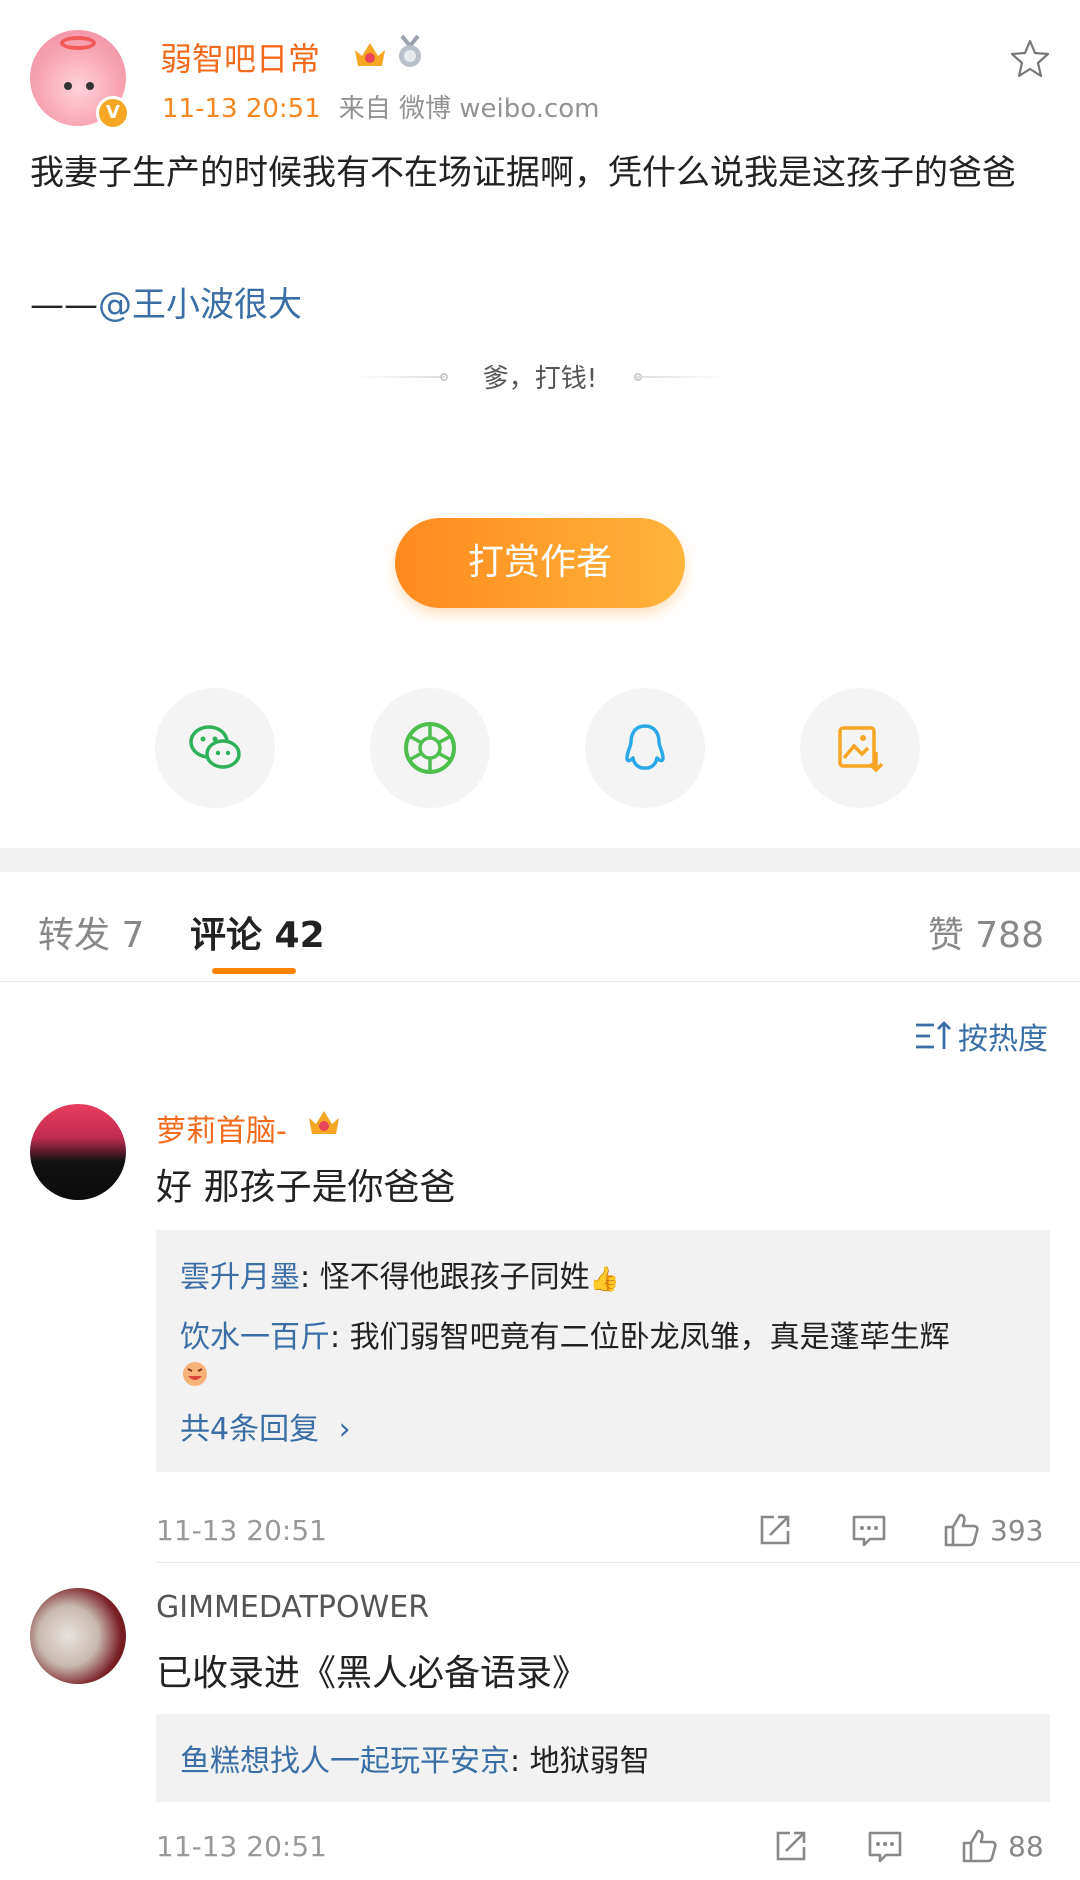 The width and height of the screenshot is (1080, 1880). What do you see at coordinates (680, 377) in the screenshot?
I see `slogan-divider-right` at bounding box center [680, 377].